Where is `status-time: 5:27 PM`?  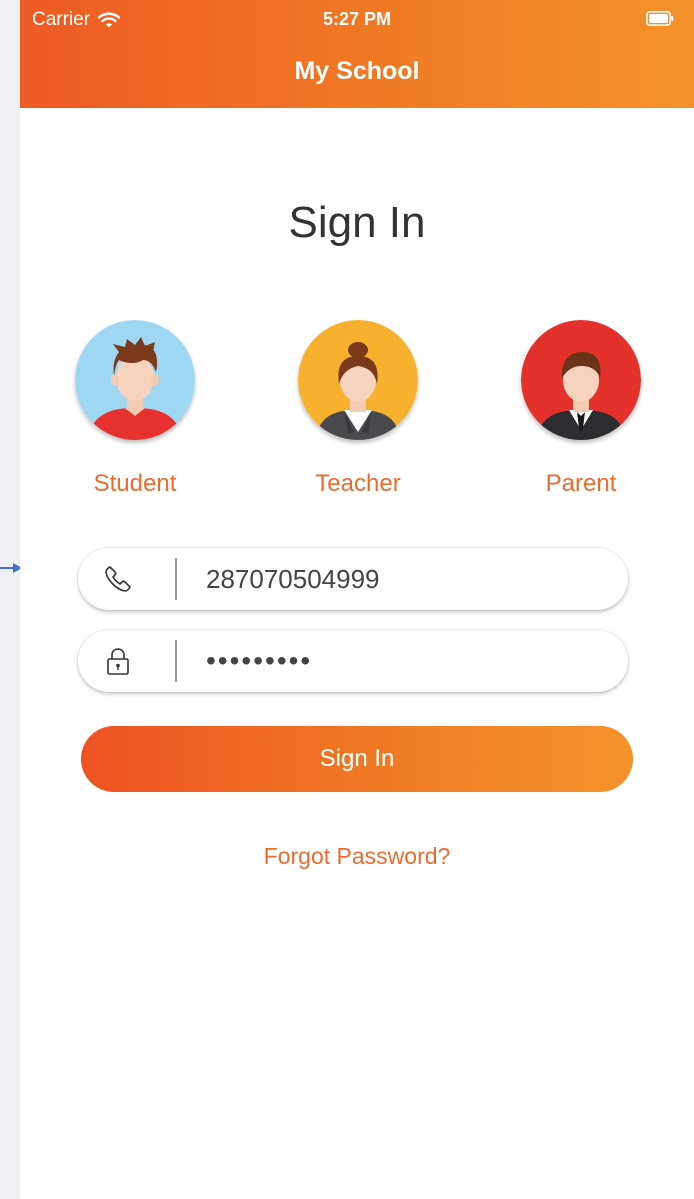
status-time: 5:27 PM is located at coordinates (357, 19).